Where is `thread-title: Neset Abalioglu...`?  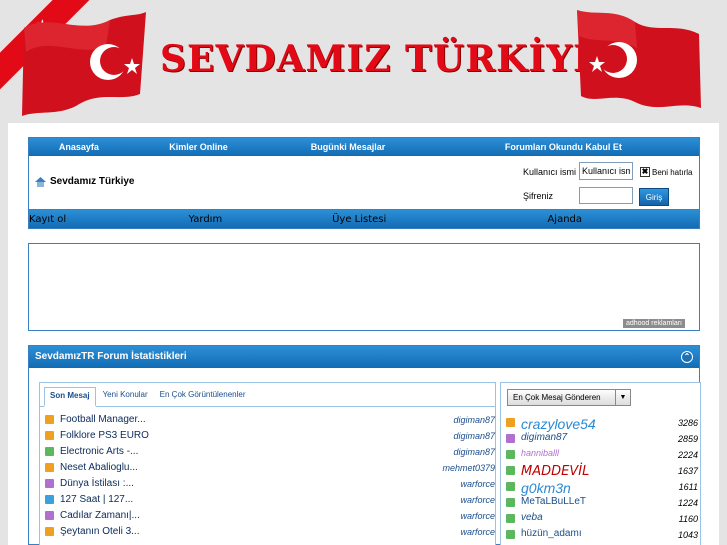 thread-title: Neset Abalioglu... is located at coordinates (99, 467).